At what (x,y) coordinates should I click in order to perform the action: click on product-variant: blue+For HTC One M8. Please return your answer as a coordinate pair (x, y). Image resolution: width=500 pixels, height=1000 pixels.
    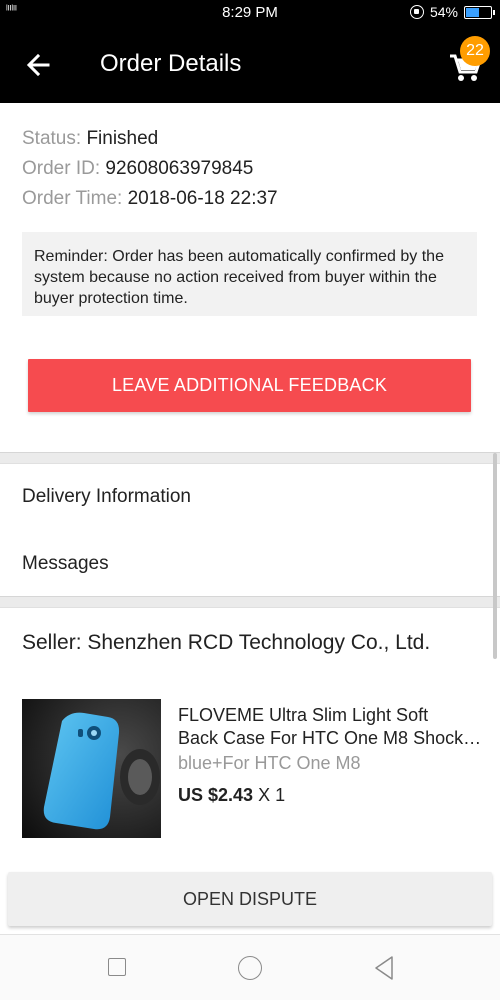
    Looking at the image, I should click on (269, 763).